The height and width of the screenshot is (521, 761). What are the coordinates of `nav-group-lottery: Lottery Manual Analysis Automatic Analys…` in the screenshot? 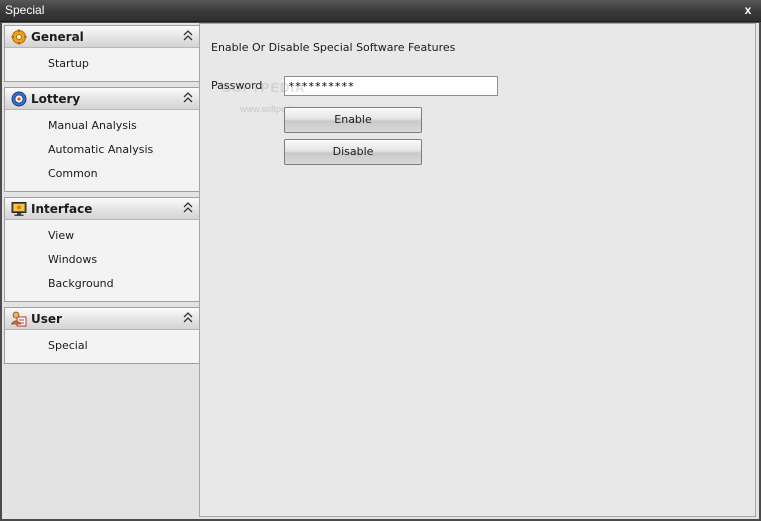 It's located at (102, 139).